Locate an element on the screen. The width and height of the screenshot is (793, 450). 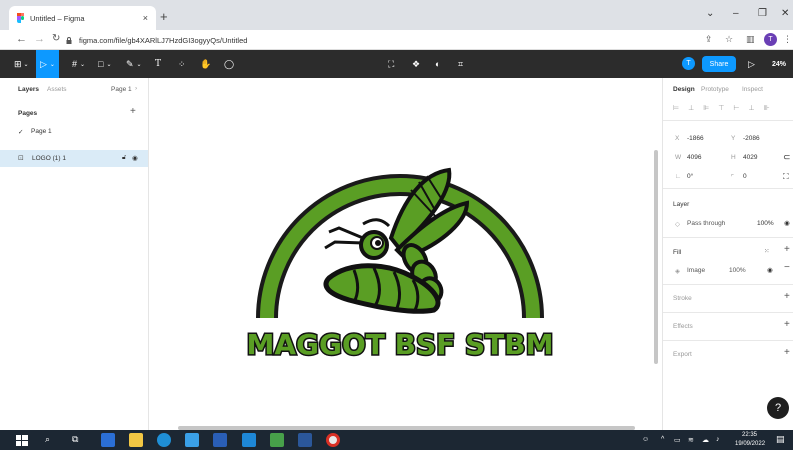
layer-visibility-icon: ◉ is located at coordinates (787, 223).